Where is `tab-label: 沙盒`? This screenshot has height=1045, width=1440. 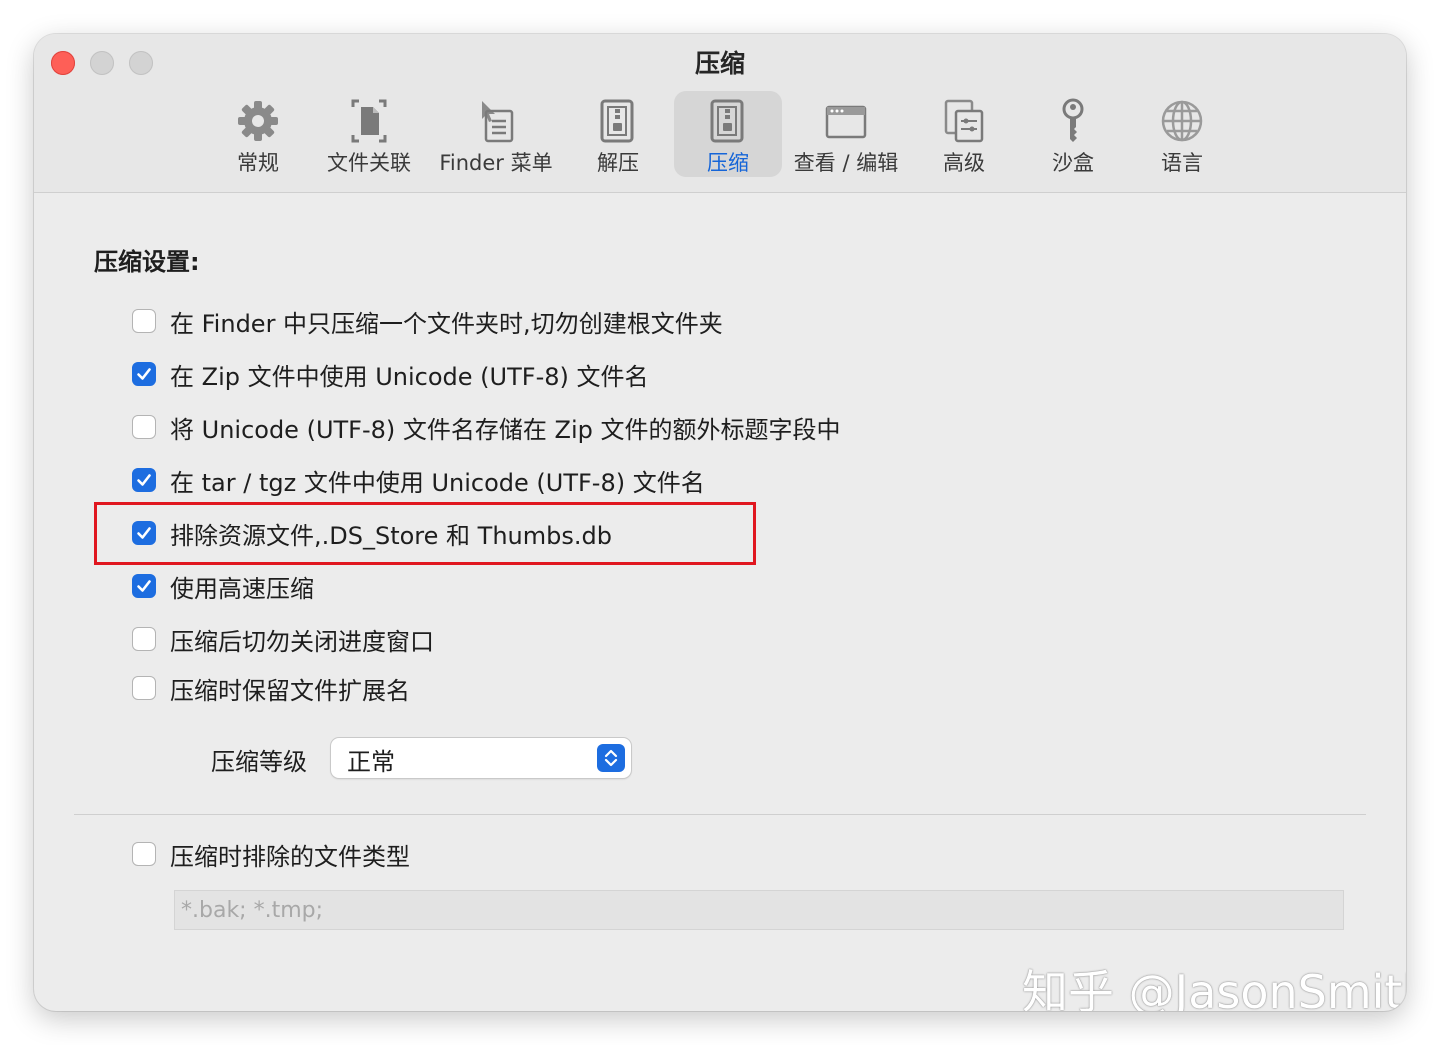
tab-label: 沙盒 is located at coordinates (1073, 163).